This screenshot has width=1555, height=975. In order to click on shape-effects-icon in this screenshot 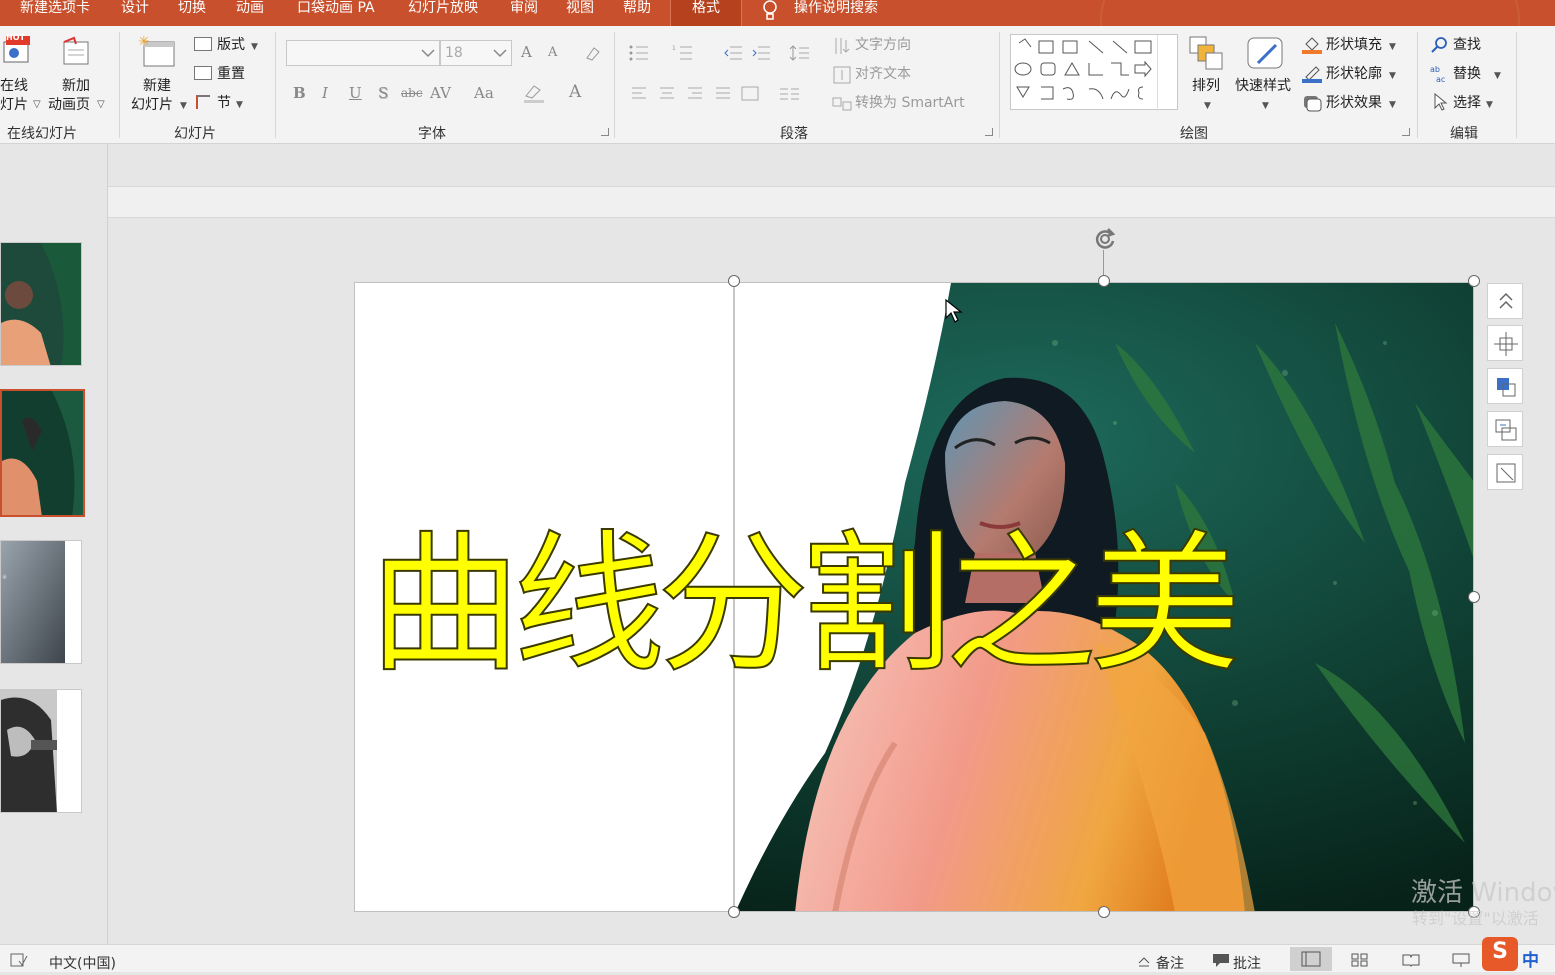, I will do `click(1312, 103)`.